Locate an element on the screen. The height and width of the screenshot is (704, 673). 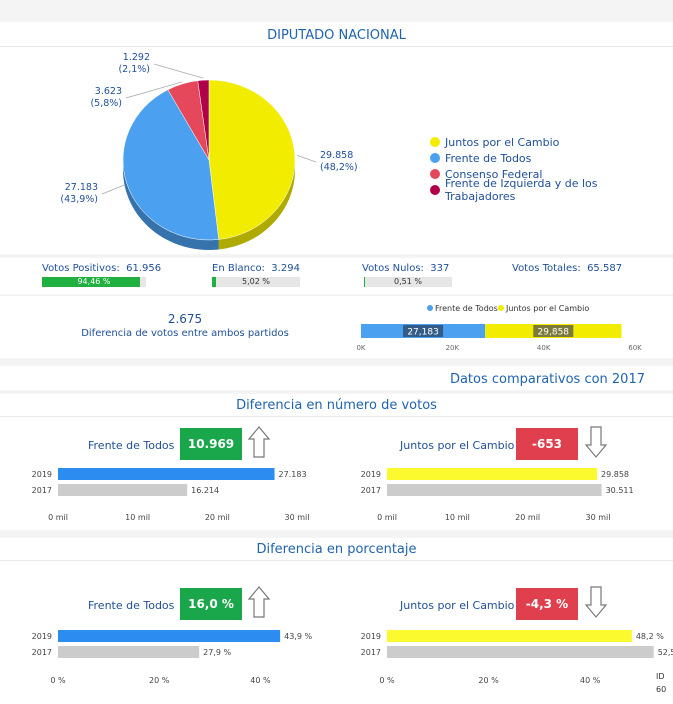
pie-value-label: 29.858 is located at coordinates (336, 155).